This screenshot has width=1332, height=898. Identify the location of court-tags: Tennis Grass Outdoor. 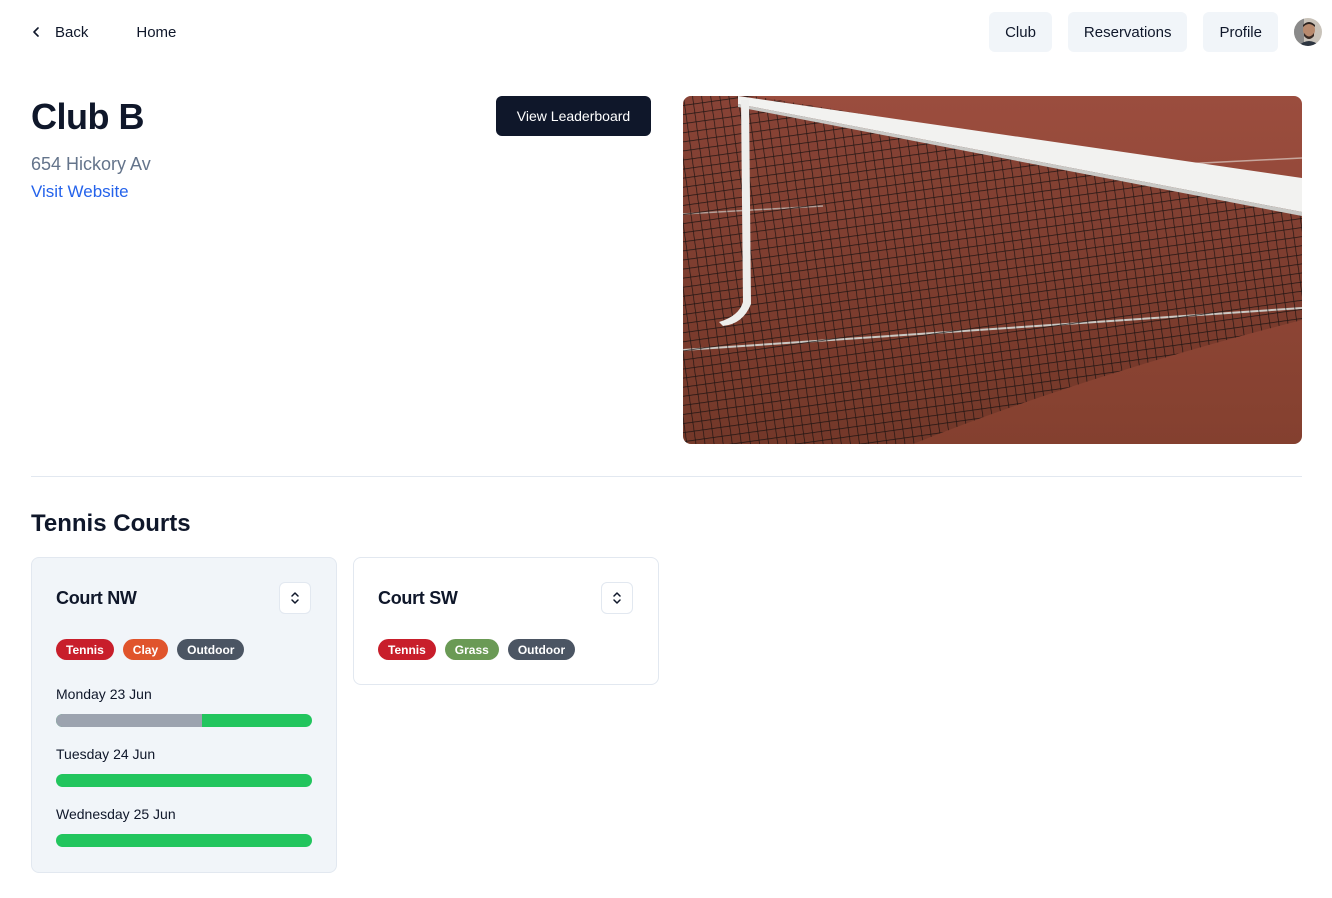
(477, 649).